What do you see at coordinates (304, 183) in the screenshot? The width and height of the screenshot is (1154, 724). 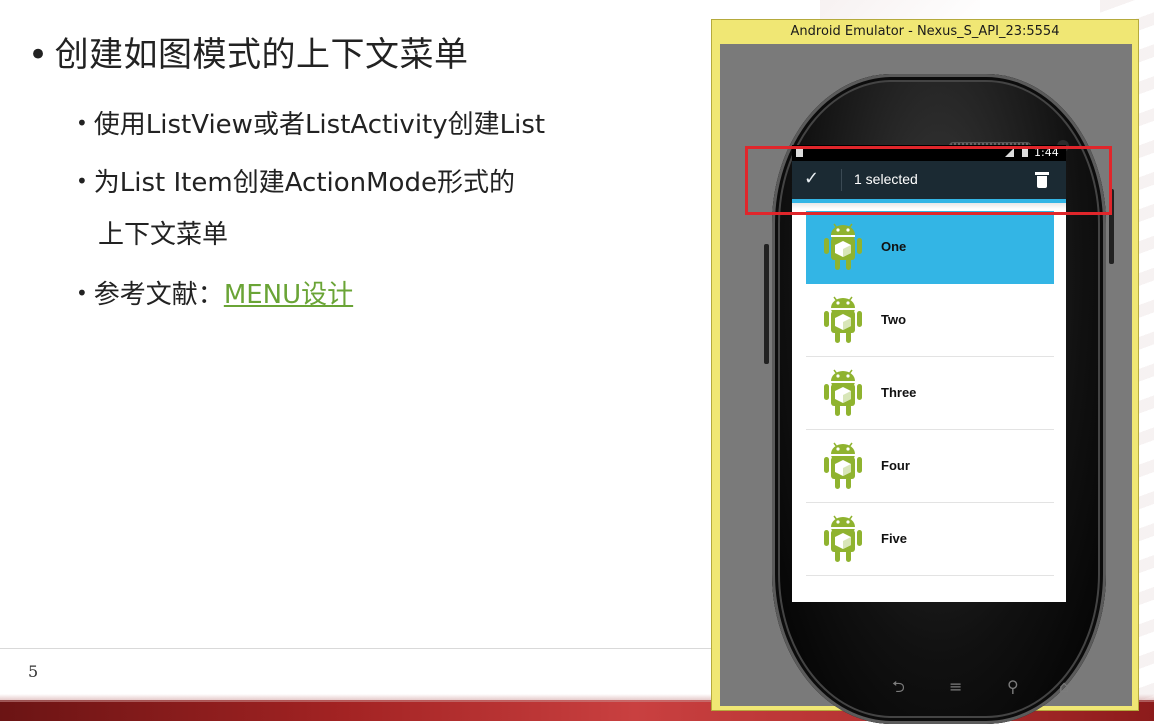 I see `bullet-sub-2-text: 为List Item创建ActionMode形式的` at bounding box center [304, 183].